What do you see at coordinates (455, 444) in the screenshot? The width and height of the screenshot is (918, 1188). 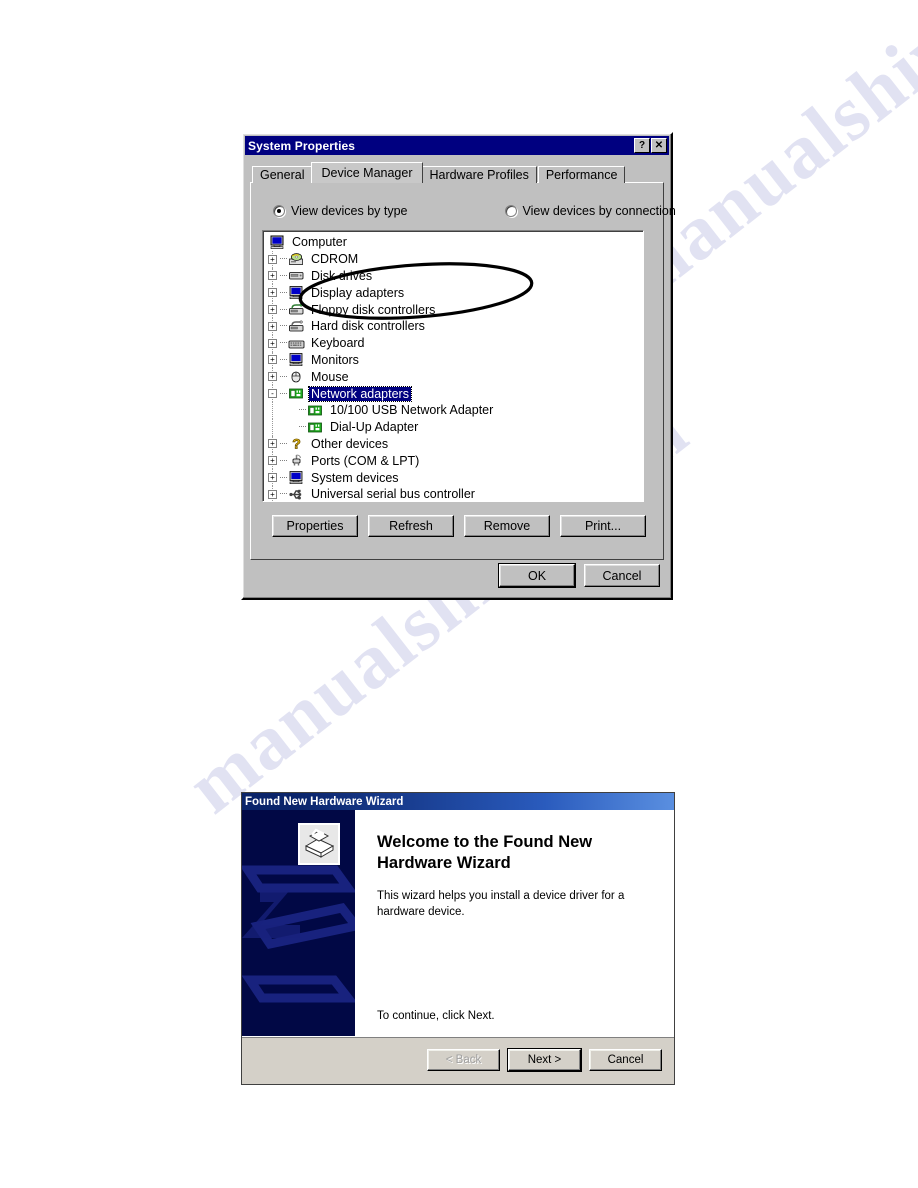 I see `tree-item-other-devices: +? Other devices` at bounding box center [455, 444].